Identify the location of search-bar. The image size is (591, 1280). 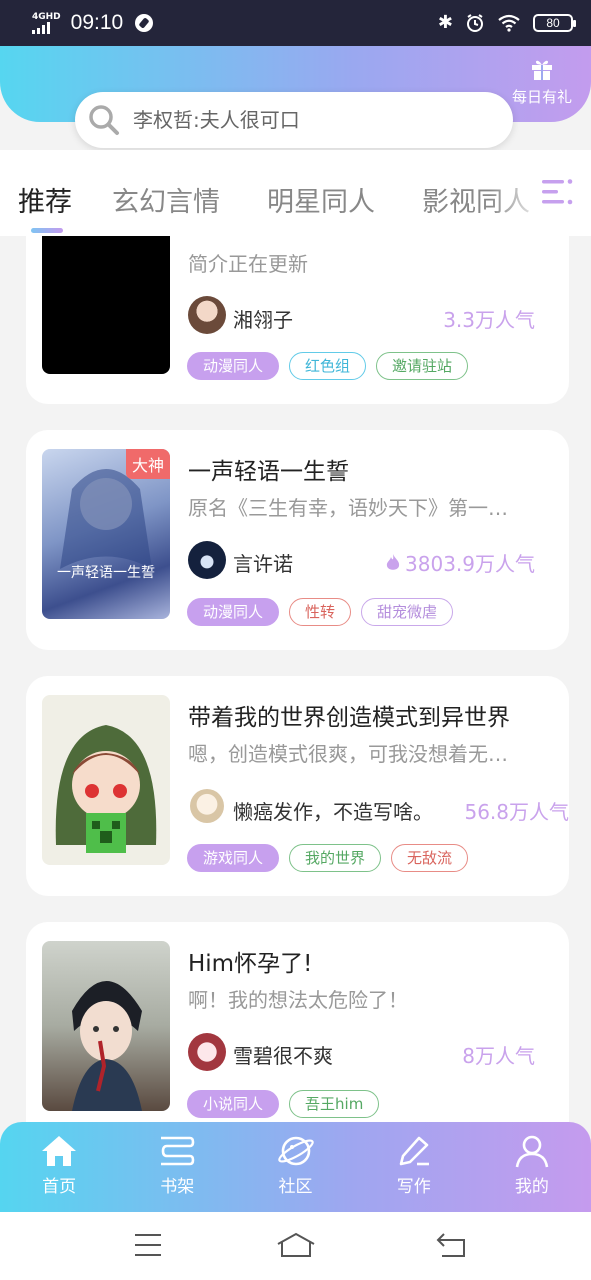
(294, 120).